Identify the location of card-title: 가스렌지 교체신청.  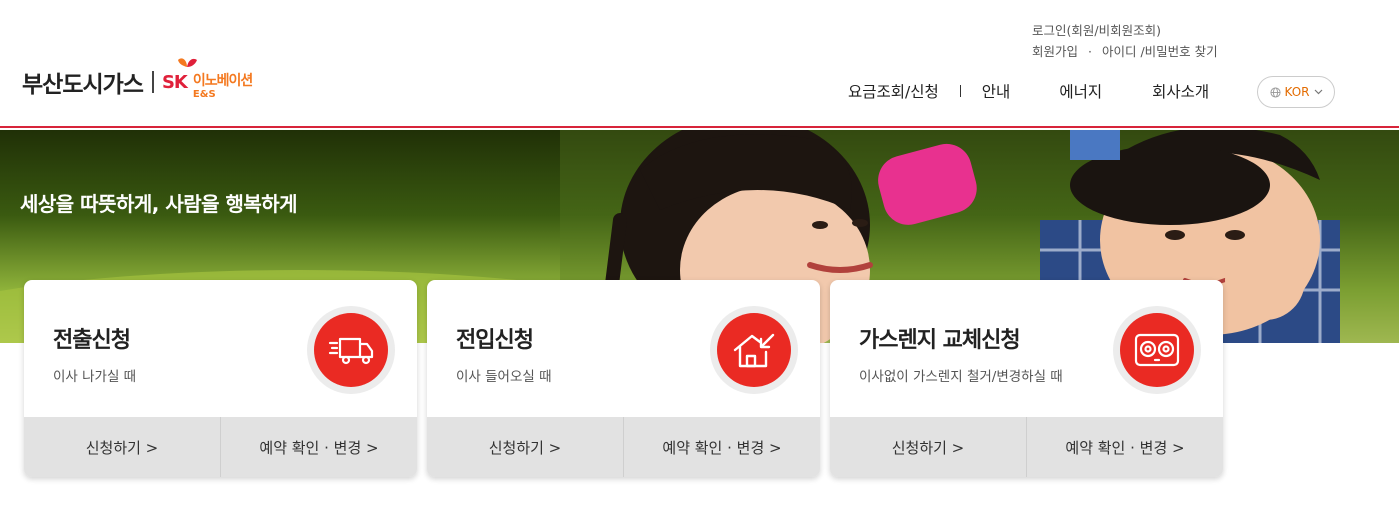
(940, 340).